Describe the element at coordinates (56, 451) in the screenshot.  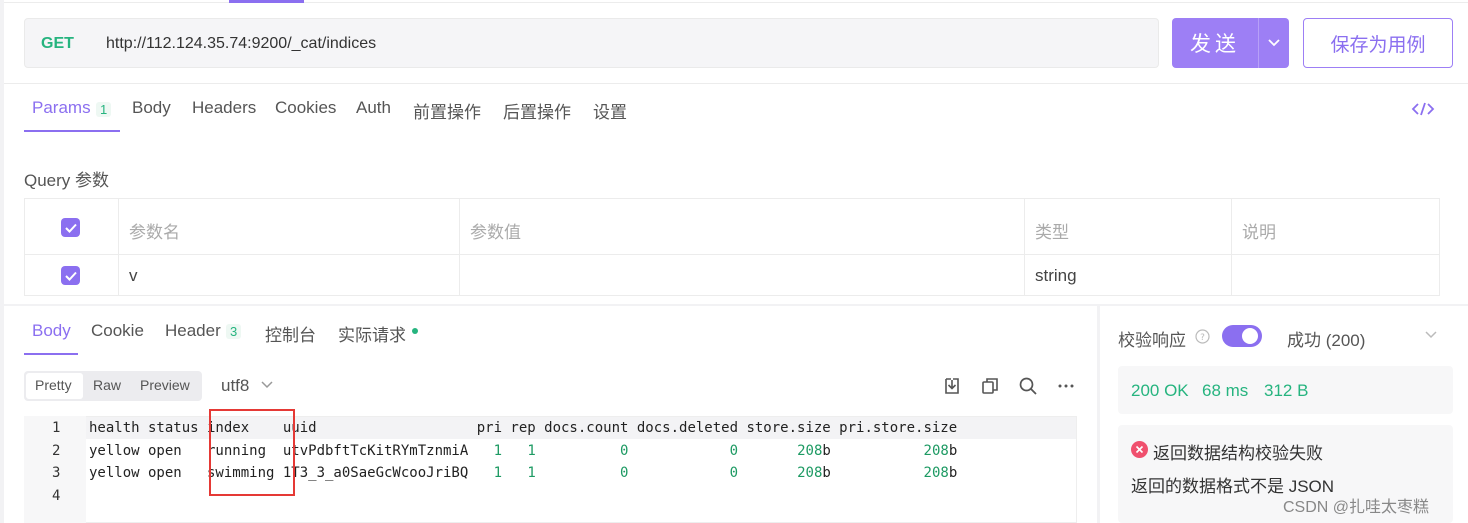
I see `line-number: 2` at that location.